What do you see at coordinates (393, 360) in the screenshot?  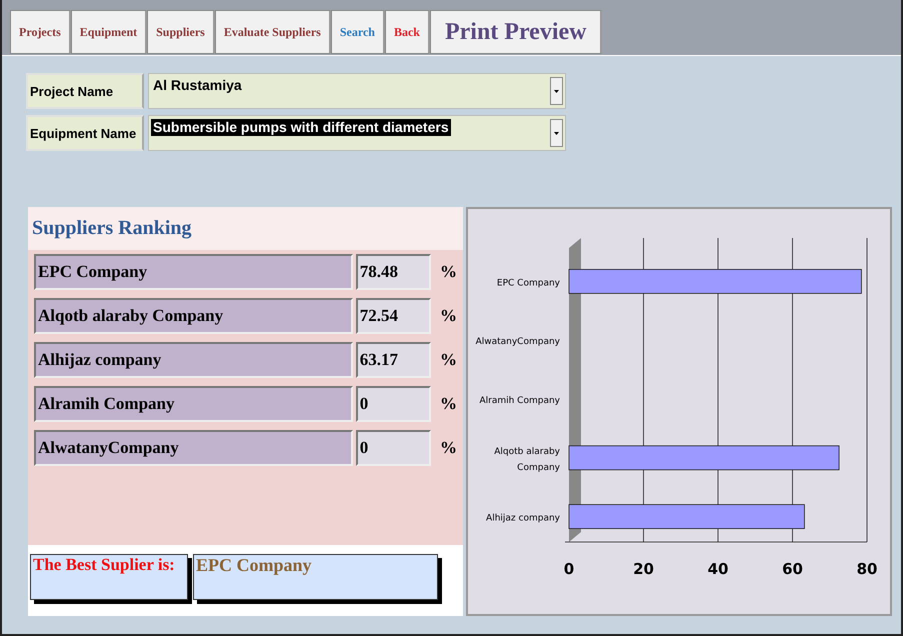 I see `supplier-score: 63.17` at bounding box center [393, 360].